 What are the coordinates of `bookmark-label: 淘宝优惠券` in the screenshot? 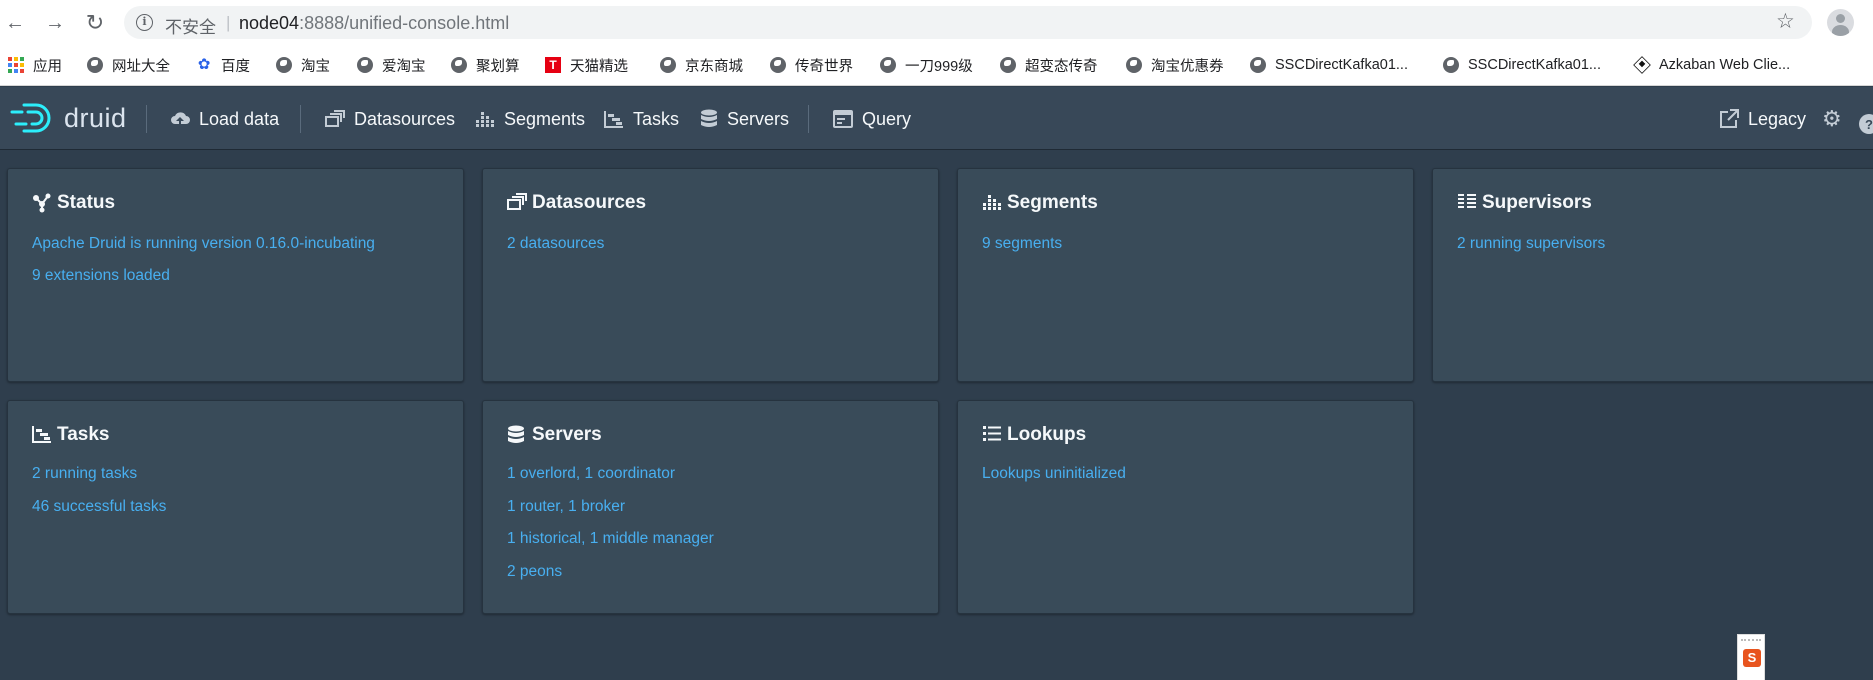 It's located at (1187, 66).